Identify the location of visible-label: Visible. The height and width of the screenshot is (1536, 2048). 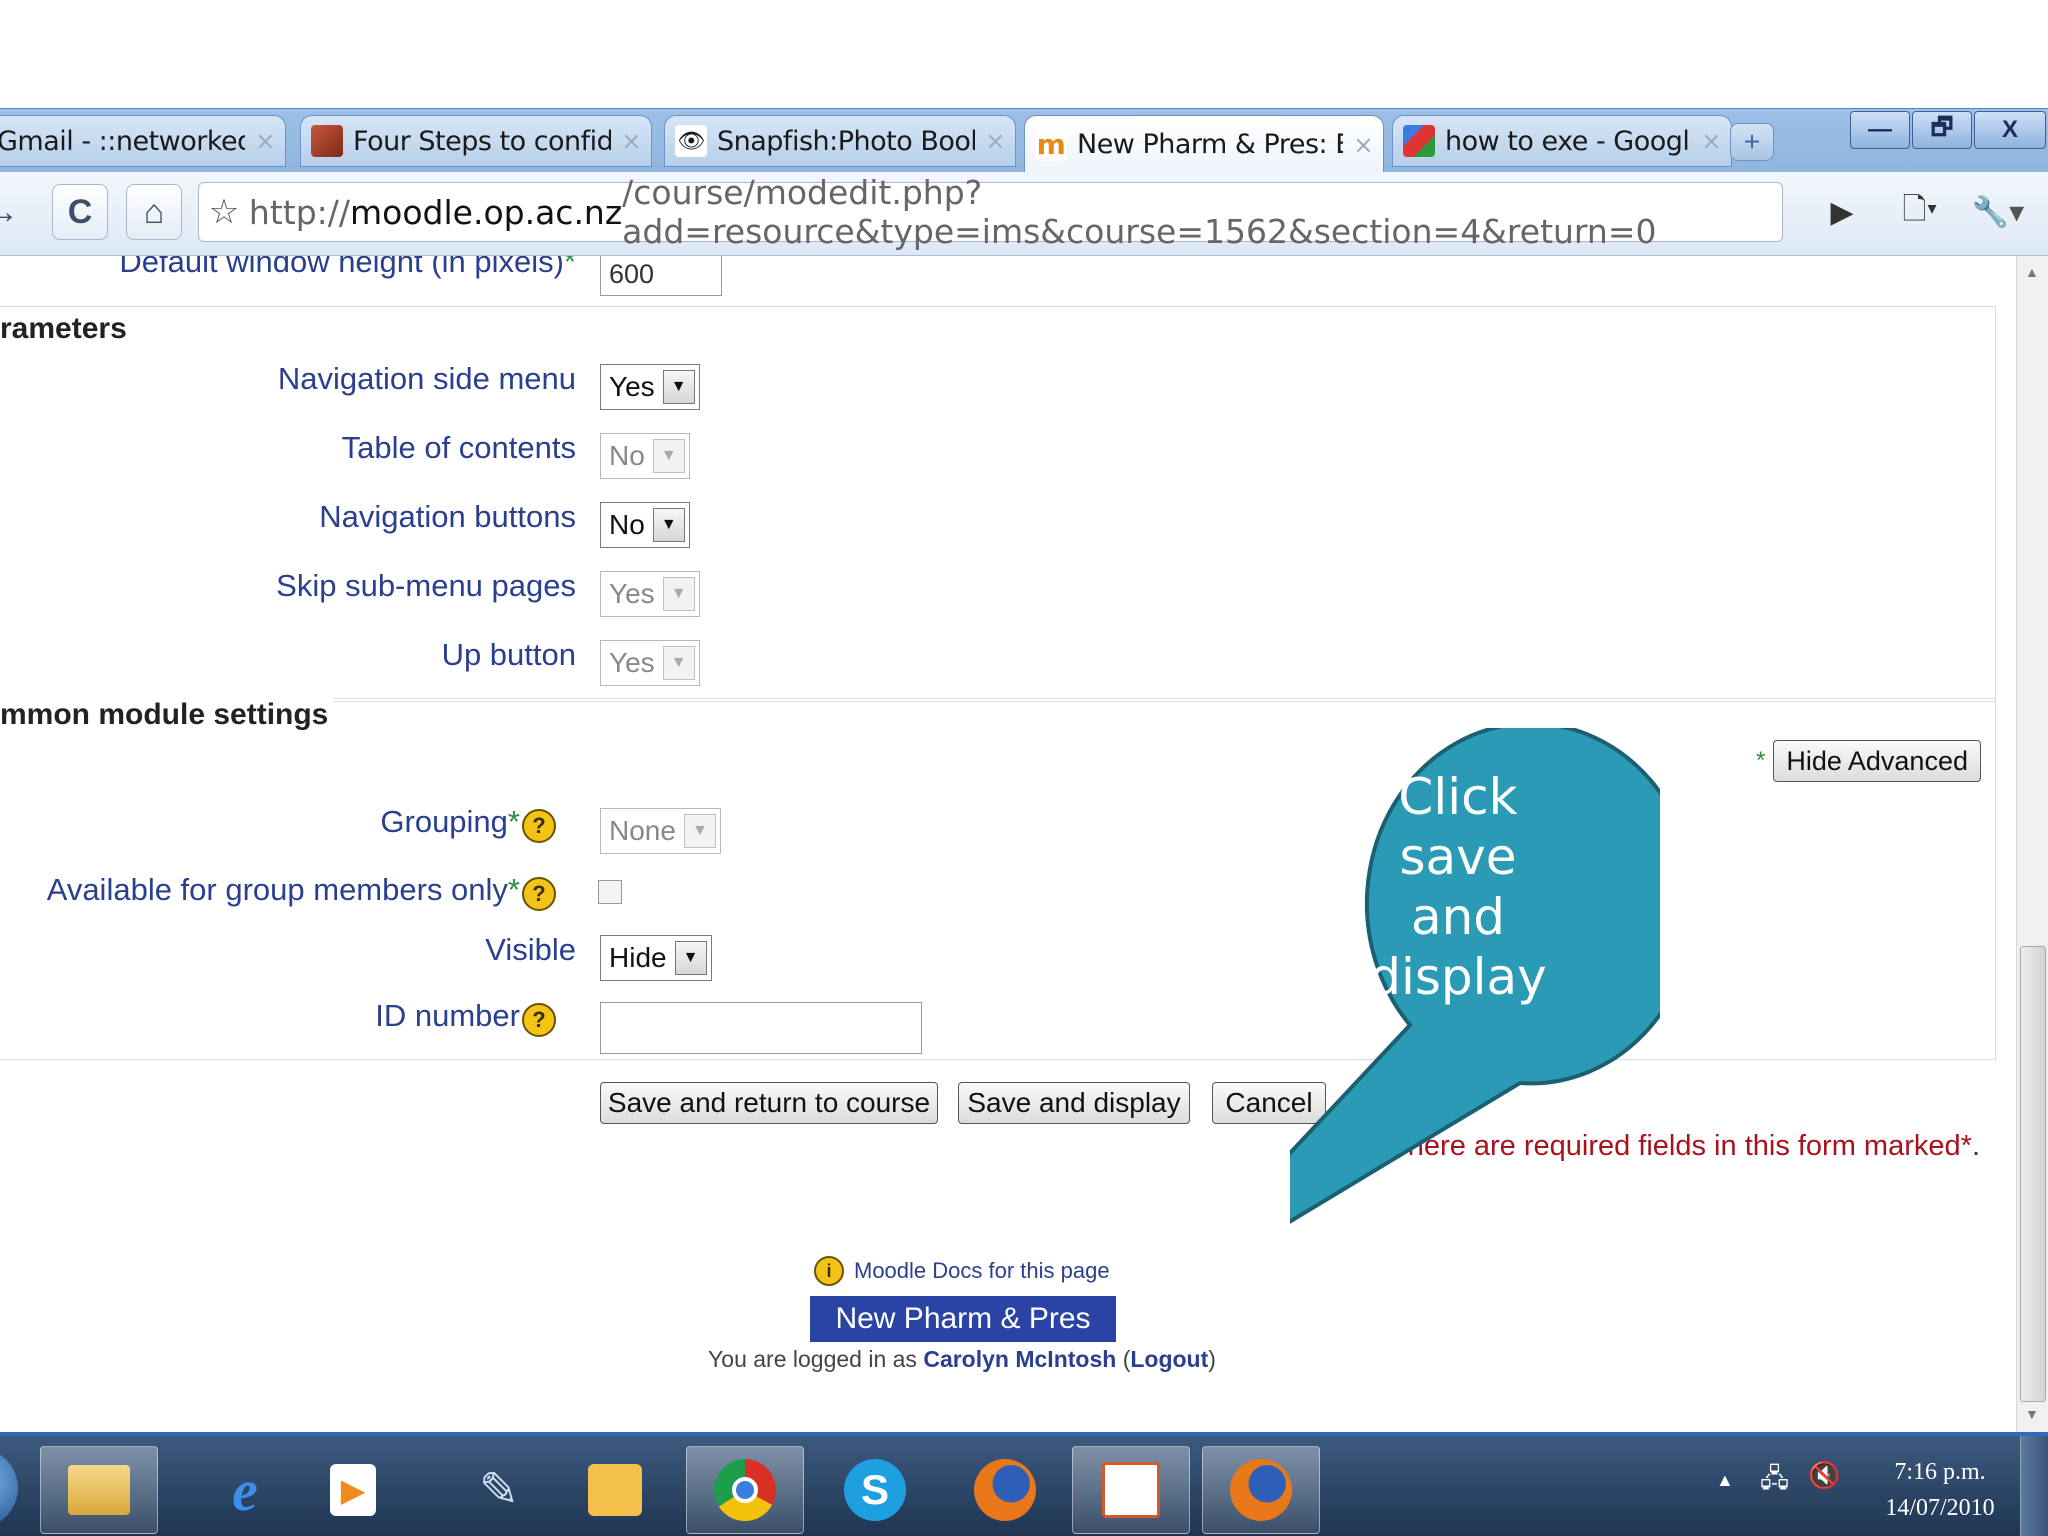
(530, 949).